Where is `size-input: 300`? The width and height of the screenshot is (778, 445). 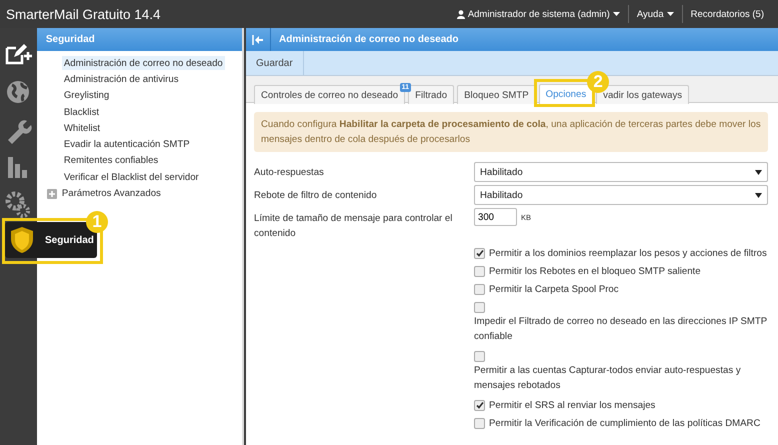 size-input: 300 is located at coordinates (495, 217).